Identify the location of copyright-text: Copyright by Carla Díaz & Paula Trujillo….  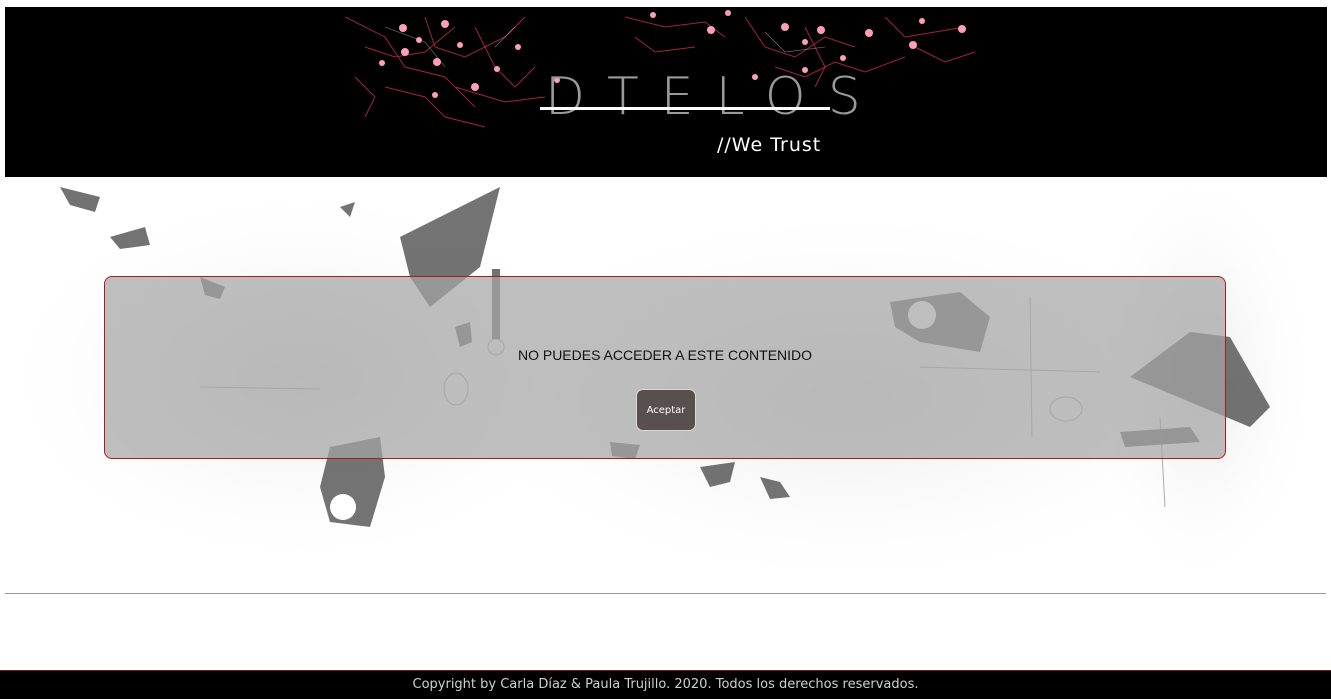
(665, 684).